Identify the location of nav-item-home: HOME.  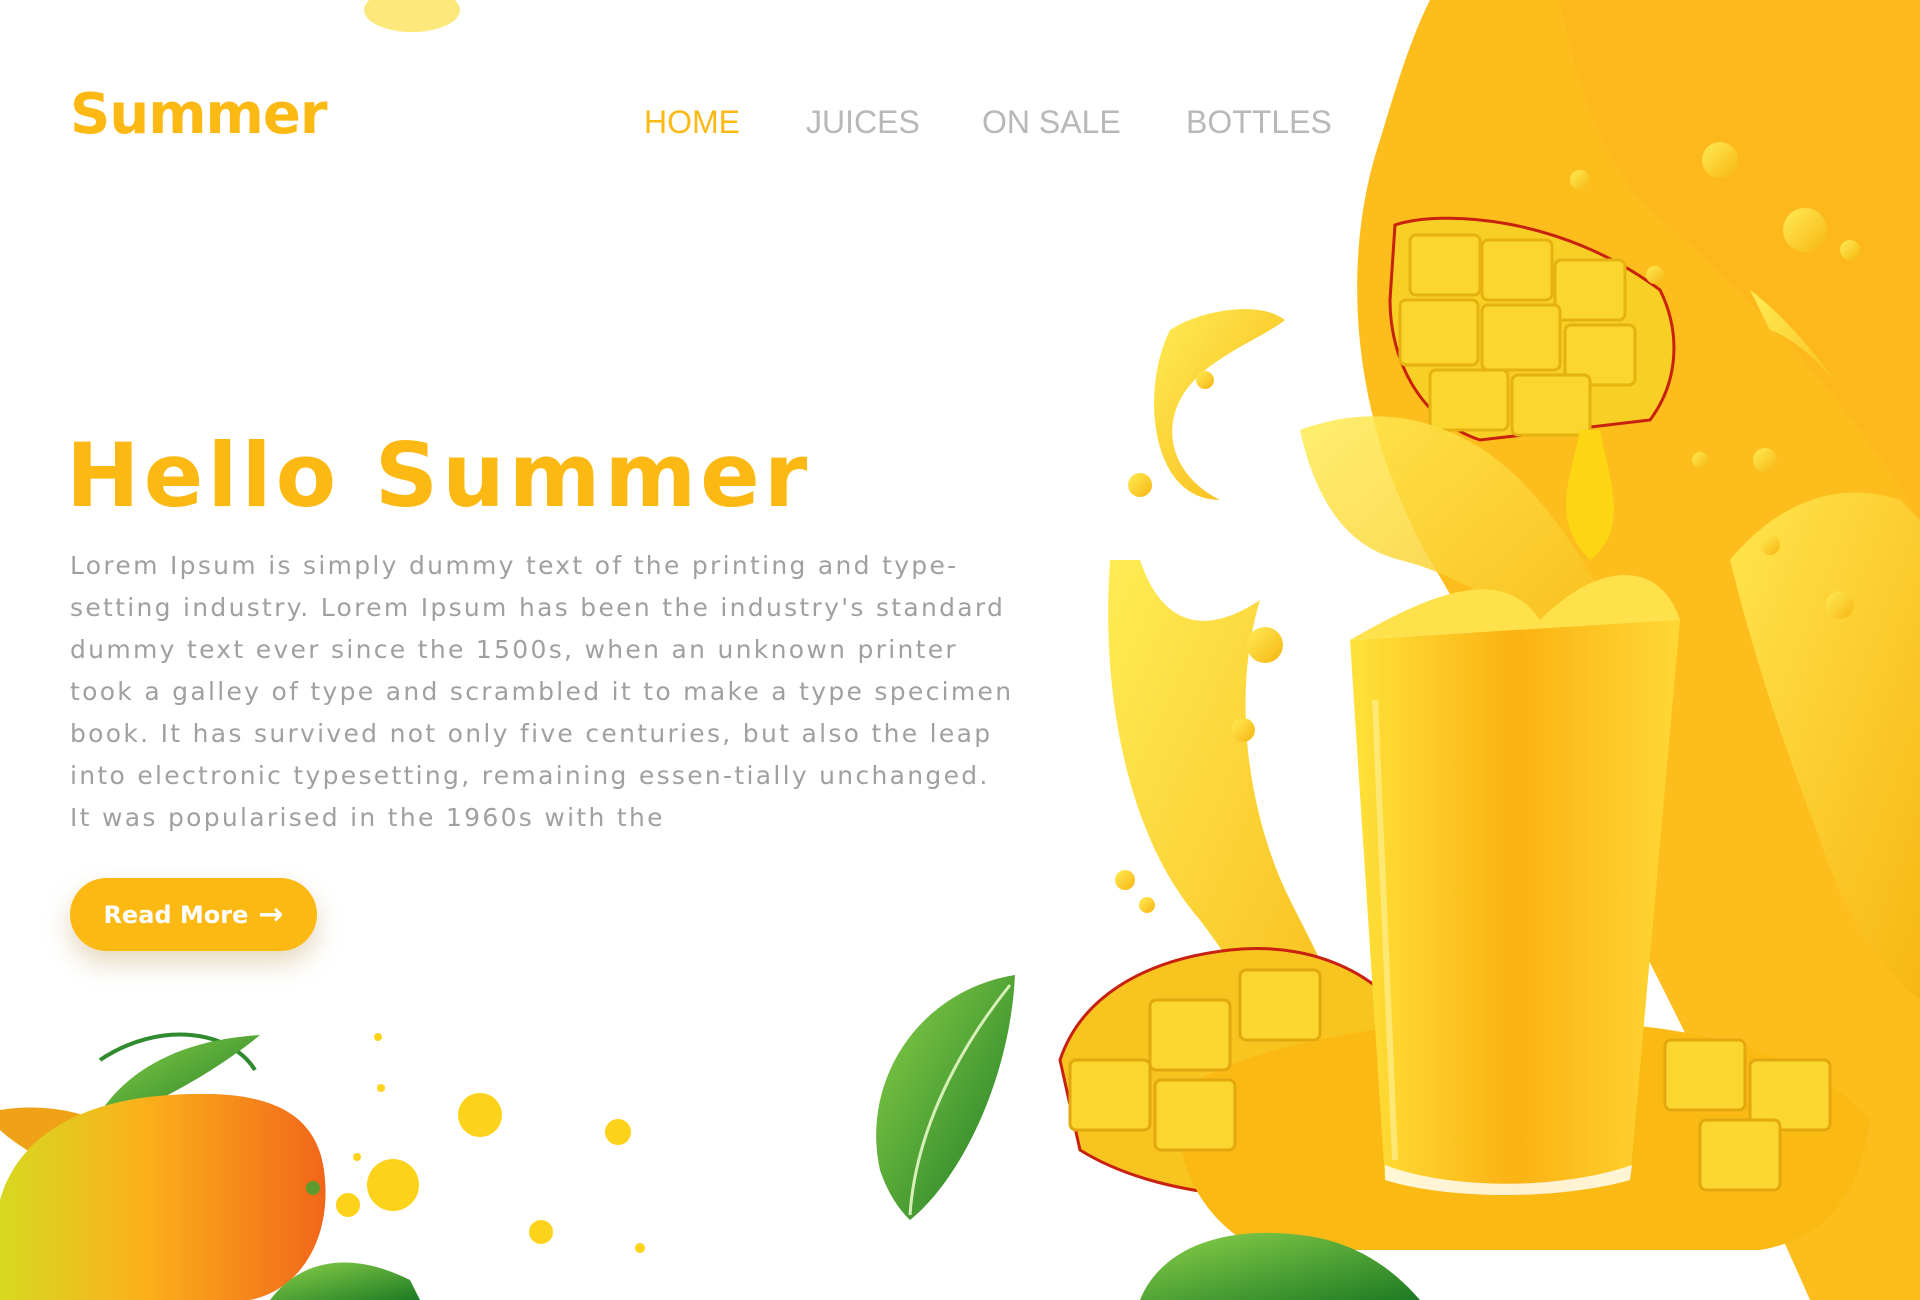
(692, 122).